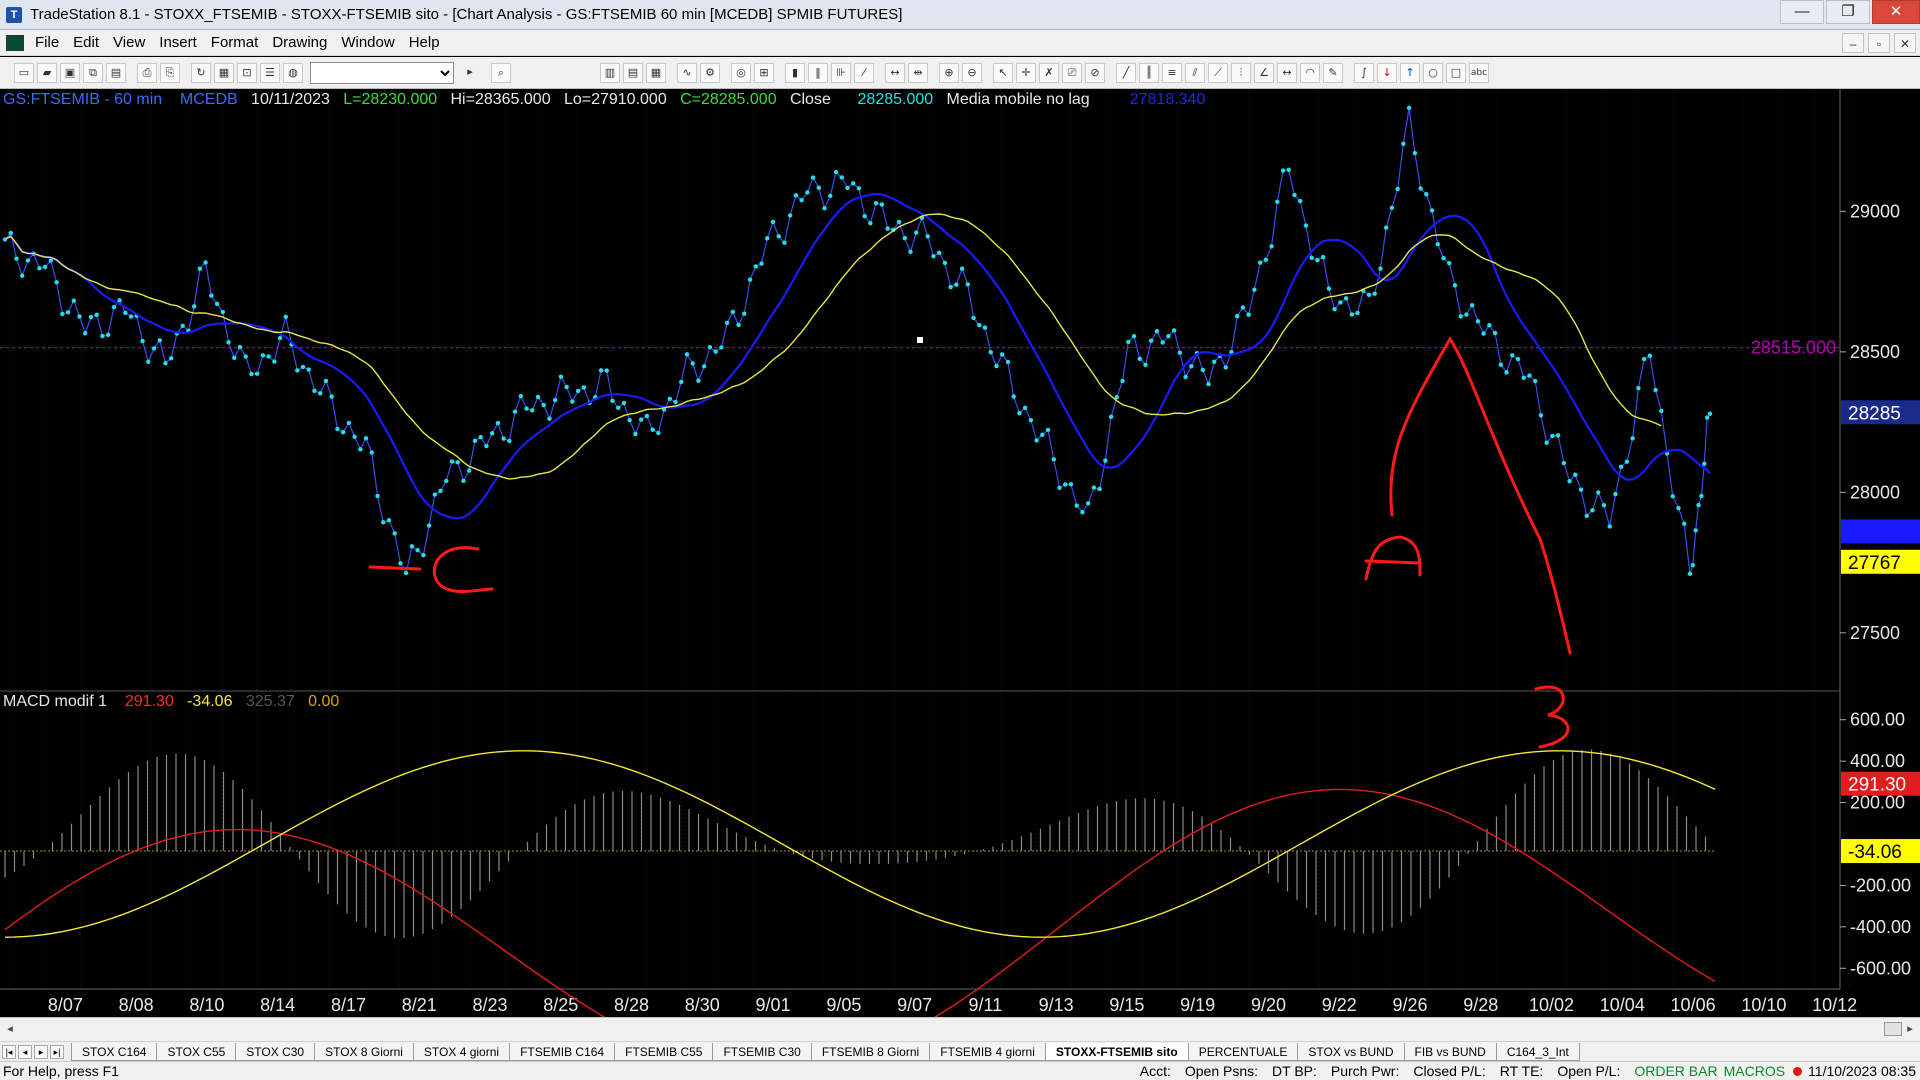 Image resolution: width=1920 pixels, height=1080 pixels. What do you see at coordinates (47, 43) in the screenshot?
I see `menu-file: File` at bounding box center [47, 43].